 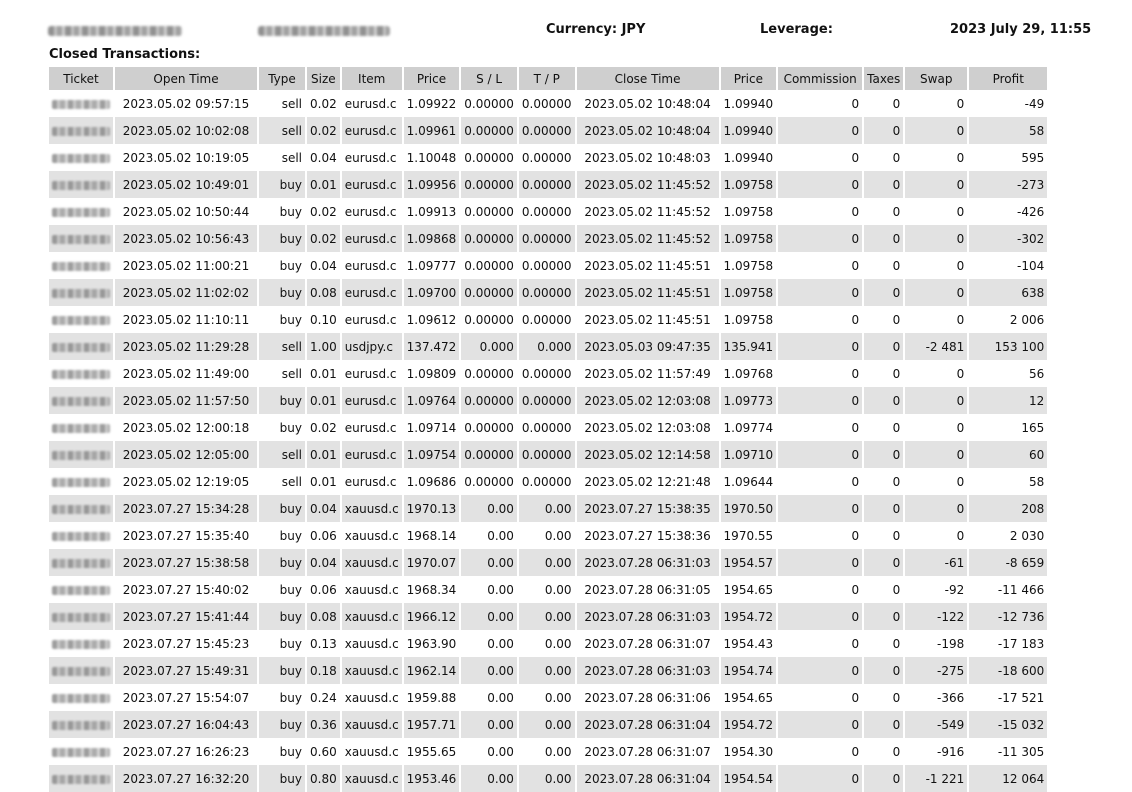 I want to click on size-cell: 0.02, so click(x=323, y=238).